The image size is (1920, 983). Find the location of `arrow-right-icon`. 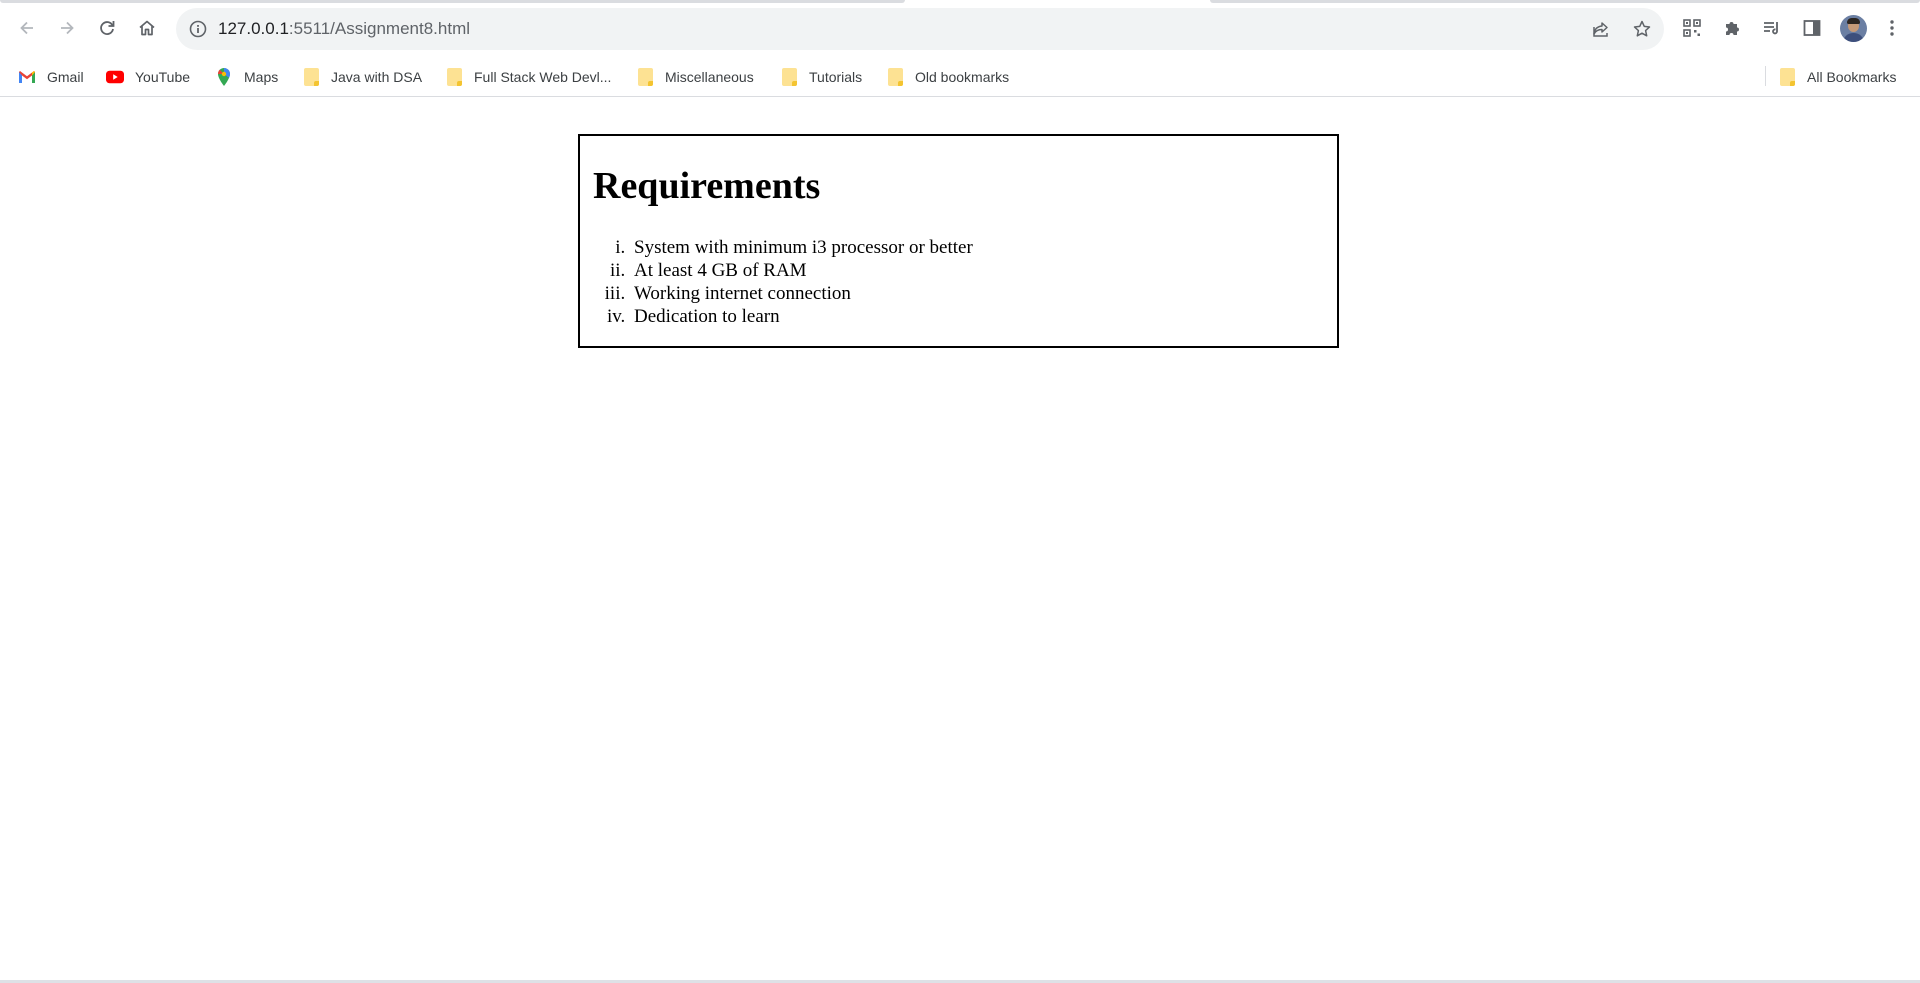

arrow-right-icon is located at coordinates (67, 28).